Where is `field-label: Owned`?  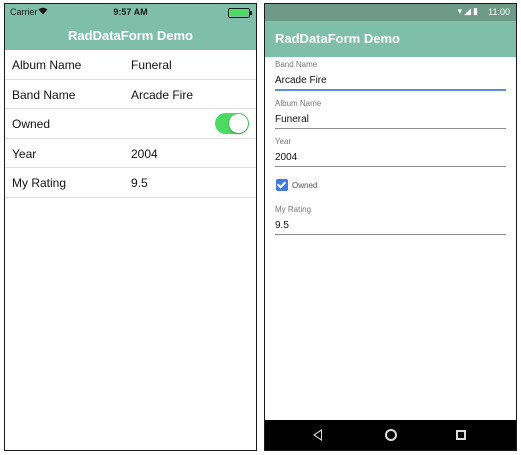 field-label: Owned is located at coordinates (31, 124).